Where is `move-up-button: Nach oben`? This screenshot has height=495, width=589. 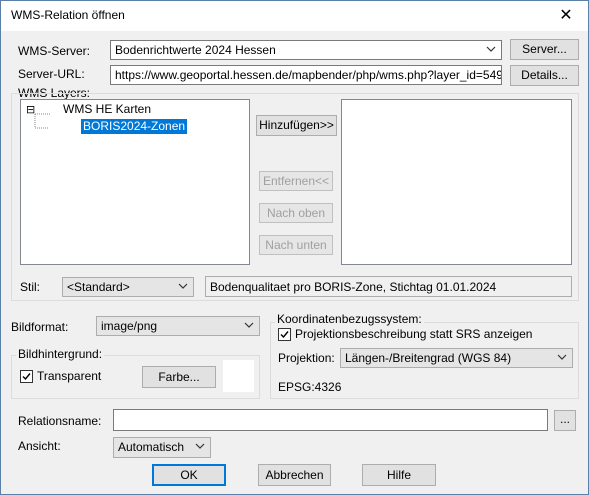 move-up-button: Nach oben is located at coordinates (296, 213).